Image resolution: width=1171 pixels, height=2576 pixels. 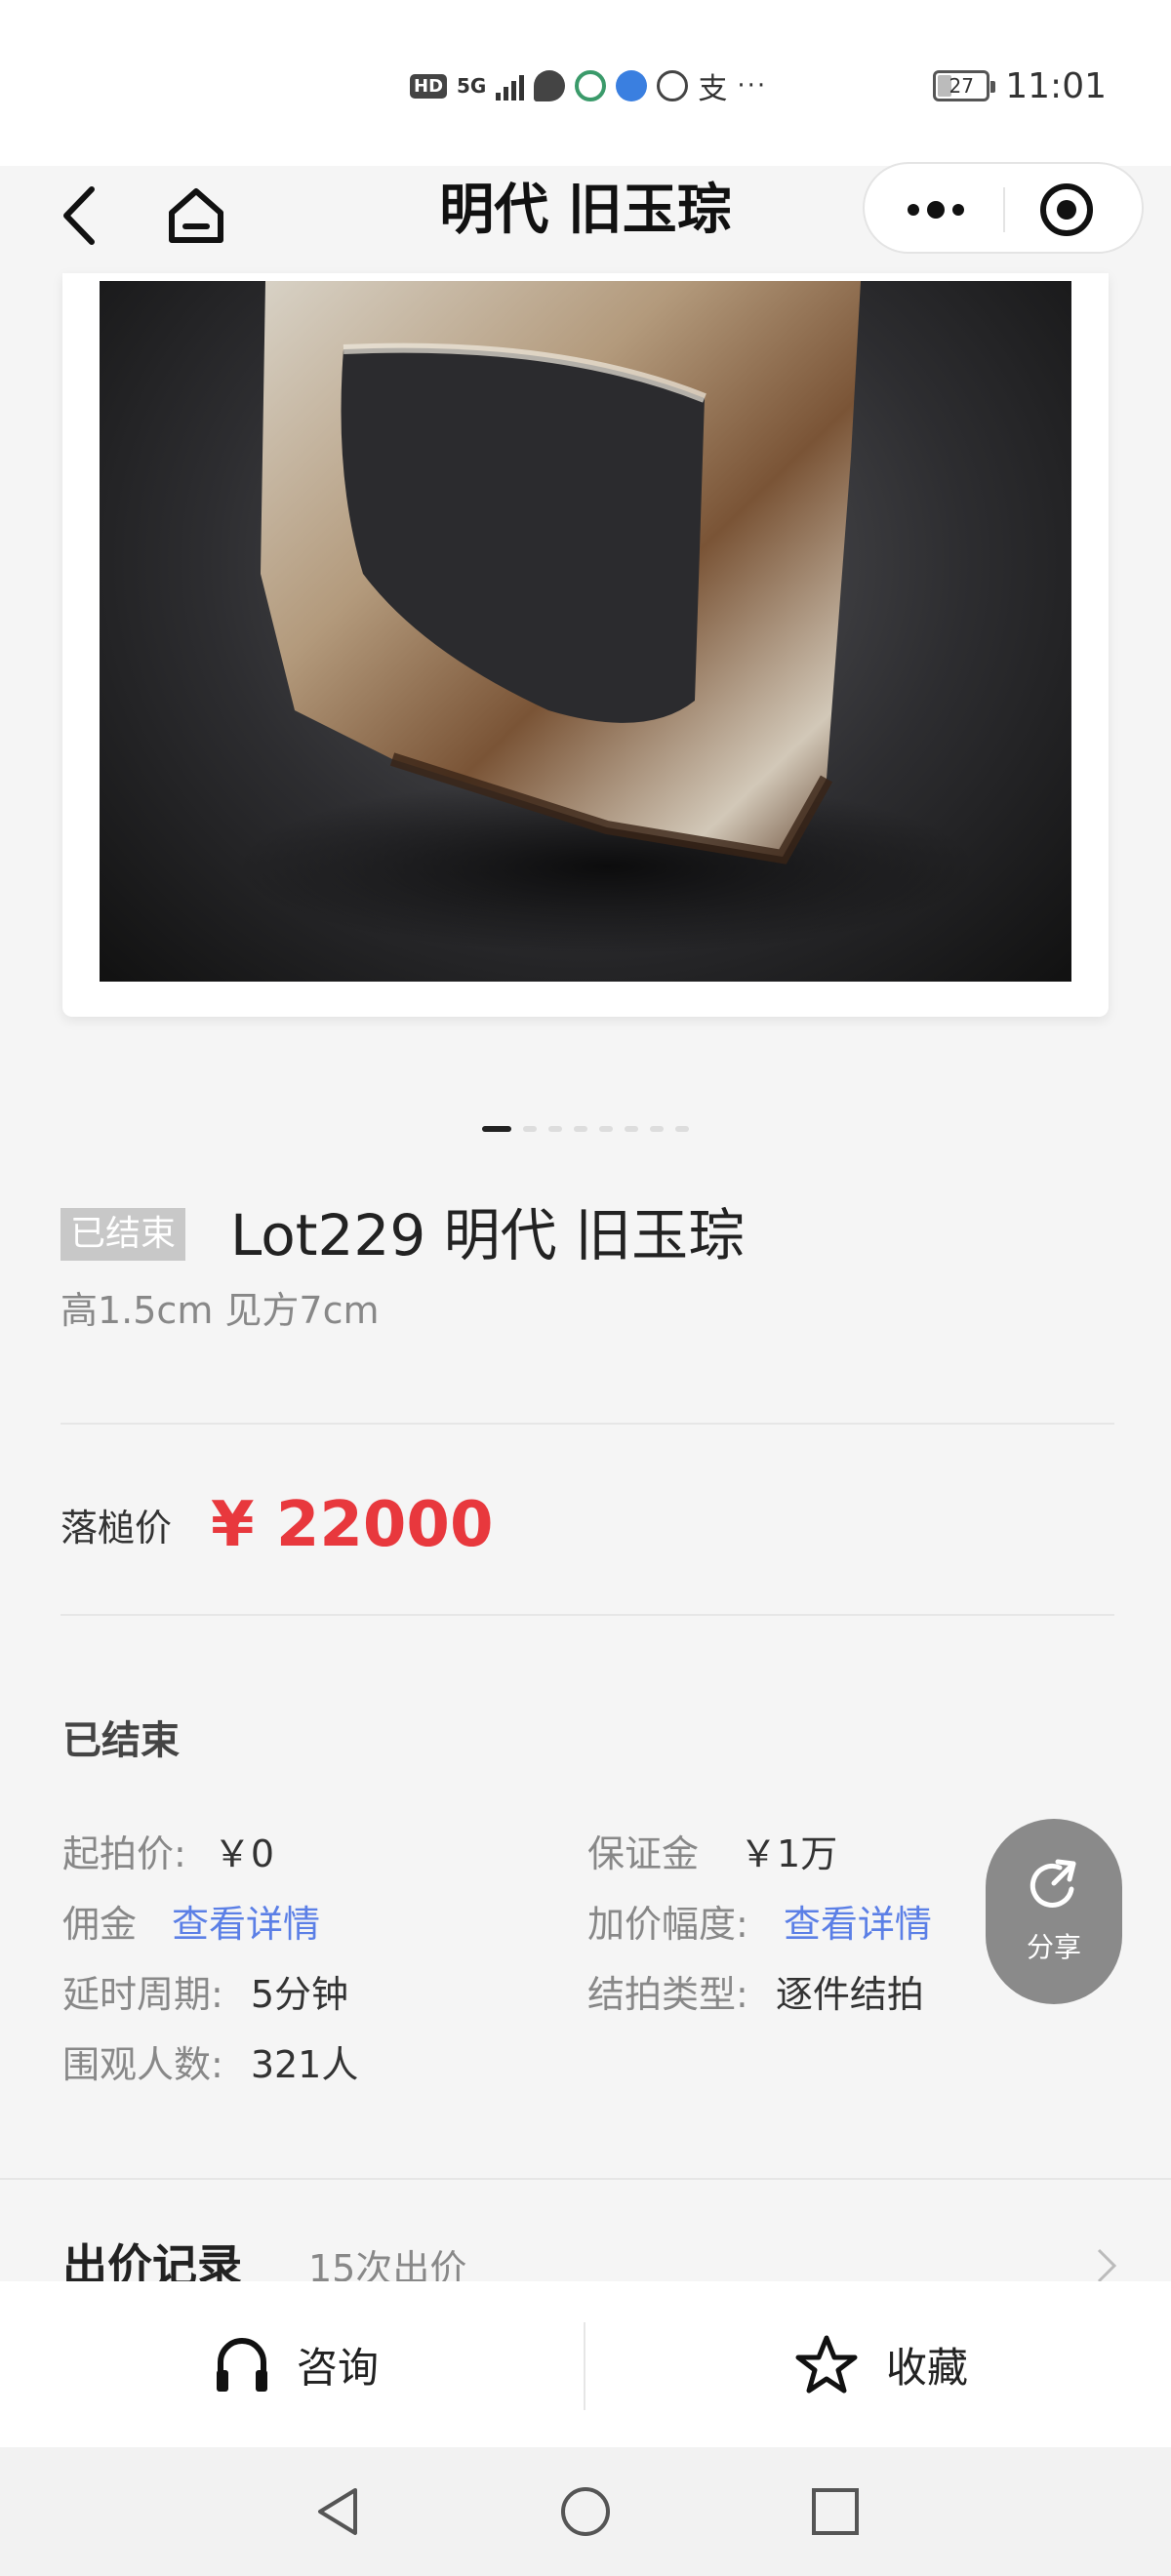 What do you see at coordinates (299, 1994) in the screenshot?
I see `extension-period-value: 5分钟` at bounding box center [299, 1994].